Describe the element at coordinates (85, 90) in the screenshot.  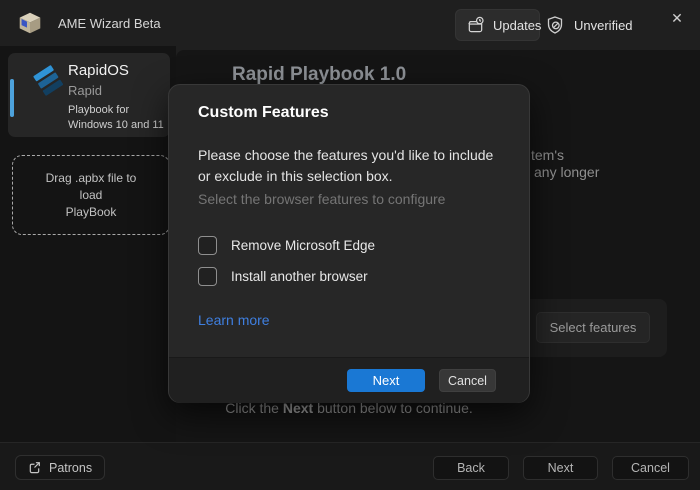
I see `playbook-subtitle: Rapid` at that location.